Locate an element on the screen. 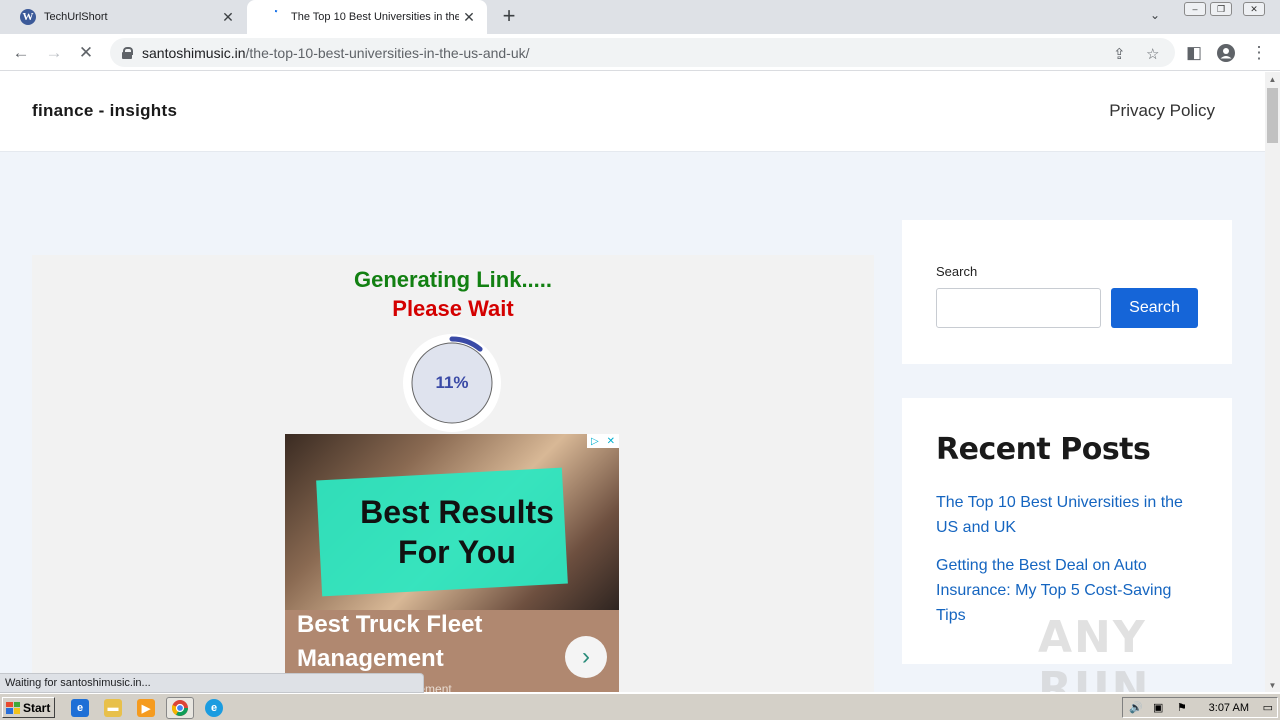 The width and height of the screenshot is (1280, 720). close-window-button: ✕ is located at coordinates (1254, 9).